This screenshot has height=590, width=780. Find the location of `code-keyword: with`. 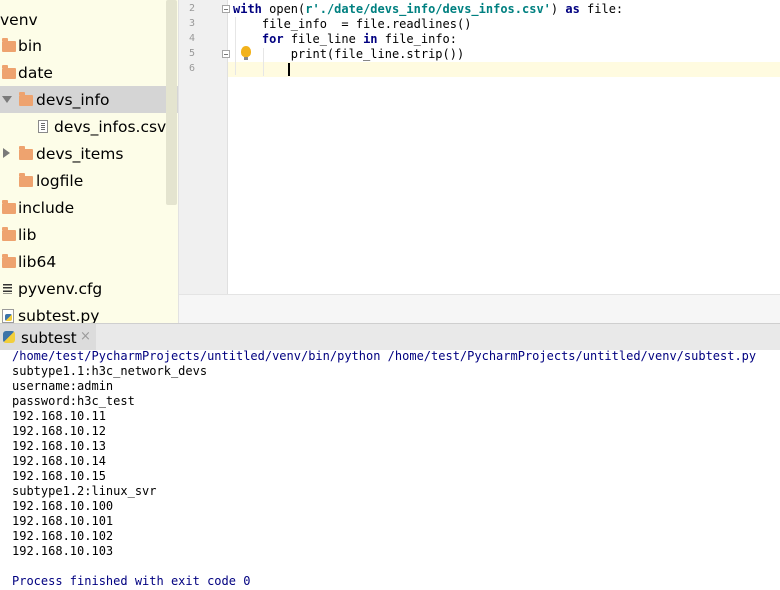

code-keyword: with is located at coordinates (247, 9).